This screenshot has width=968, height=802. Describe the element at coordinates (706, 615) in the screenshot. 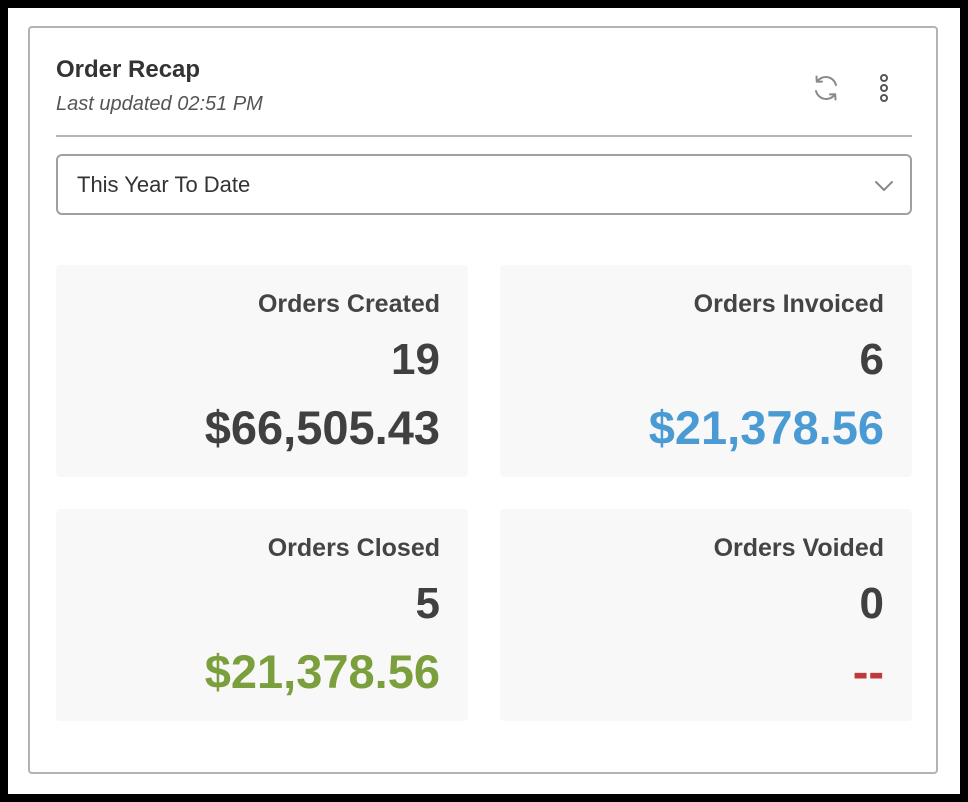

I see `tile-orders-voided: Orders Voided 0 --` at that location.